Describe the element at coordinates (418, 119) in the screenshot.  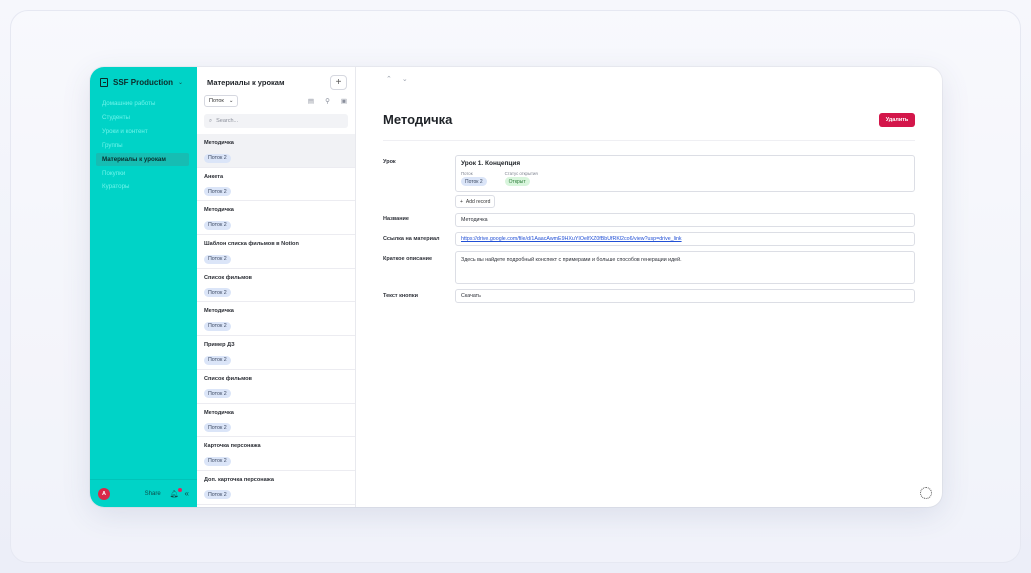
I see `page-title: Методичка` at that location.